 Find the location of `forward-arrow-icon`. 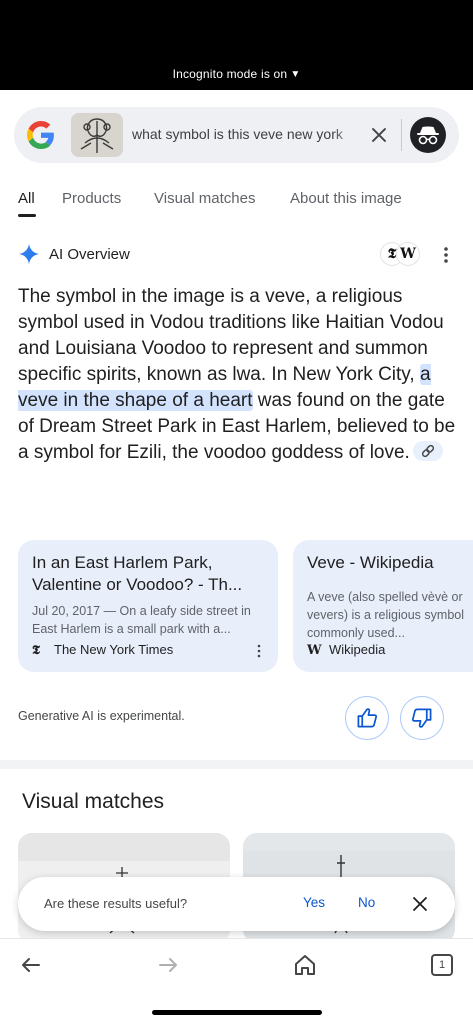

forward-arrow-icon is located at coordinates (168, 965).